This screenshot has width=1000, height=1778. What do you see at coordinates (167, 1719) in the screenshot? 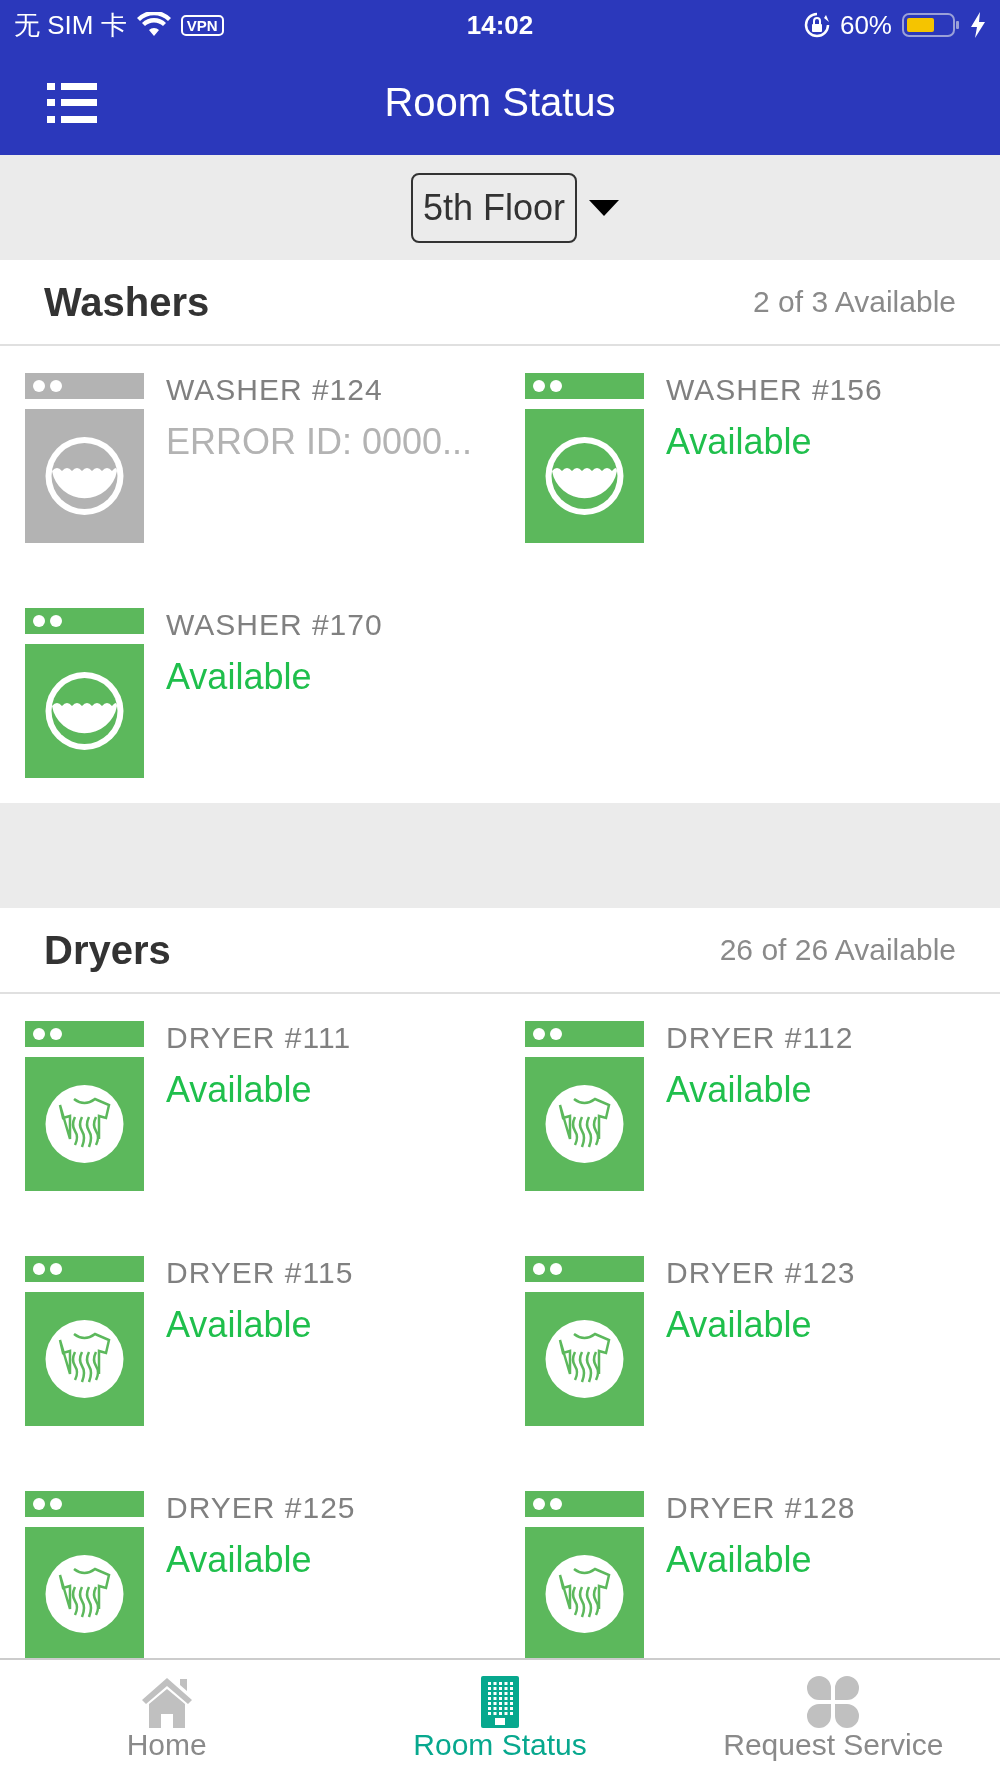
I see `tab-bar-item: Home` at bounding box center [167, 1719].